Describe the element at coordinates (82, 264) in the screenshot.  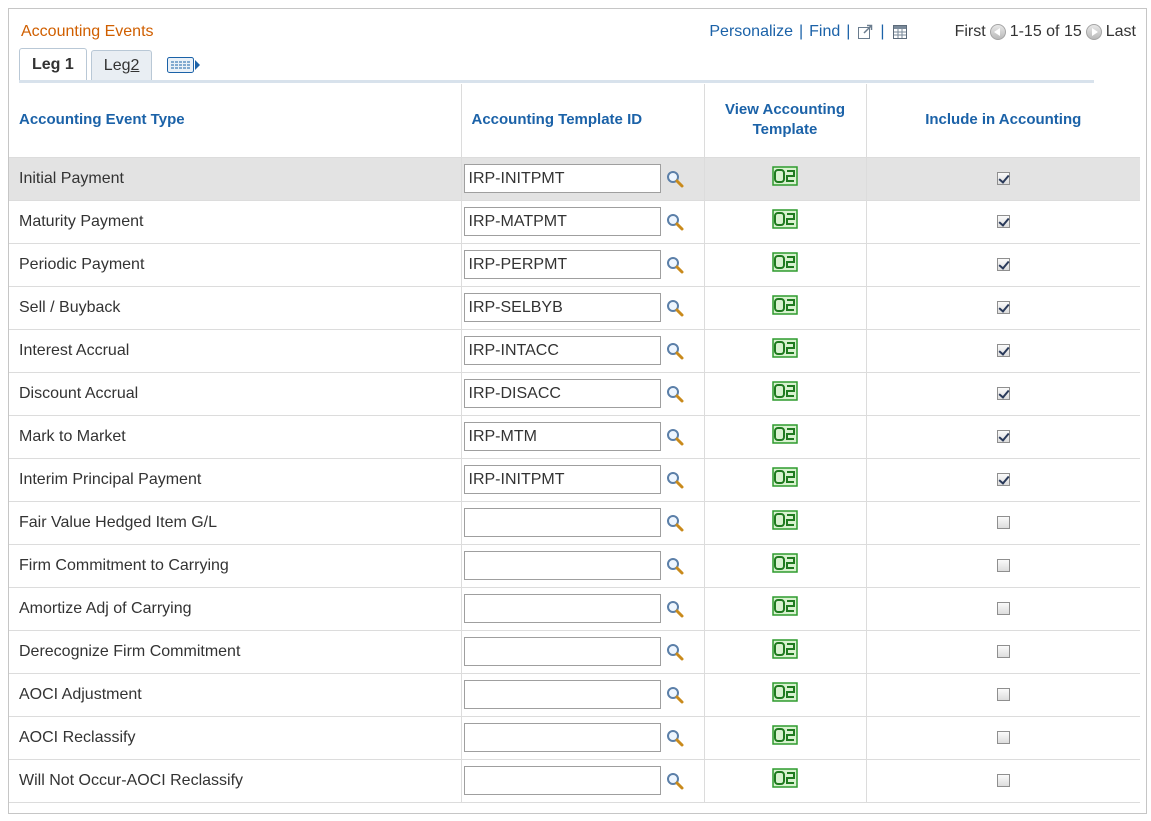
I see `event-type-label: Periodic Payment` at that location.